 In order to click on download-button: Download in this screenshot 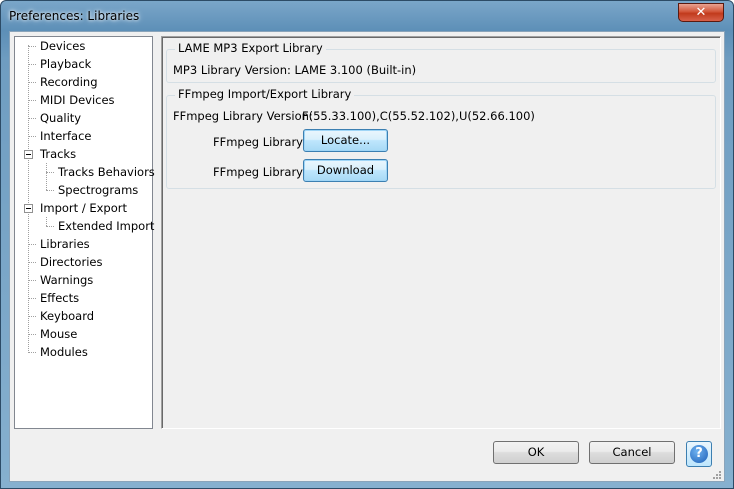, I will do `click(345, 170)`.